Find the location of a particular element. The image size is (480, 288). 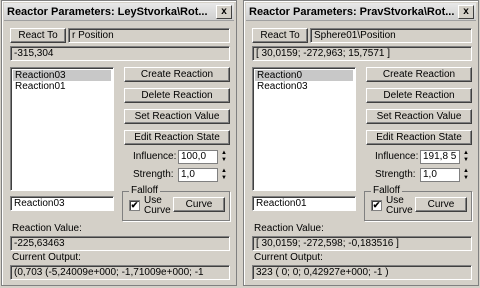

react-to-field: Sphere01\Position is located at coordinates (391, 35).